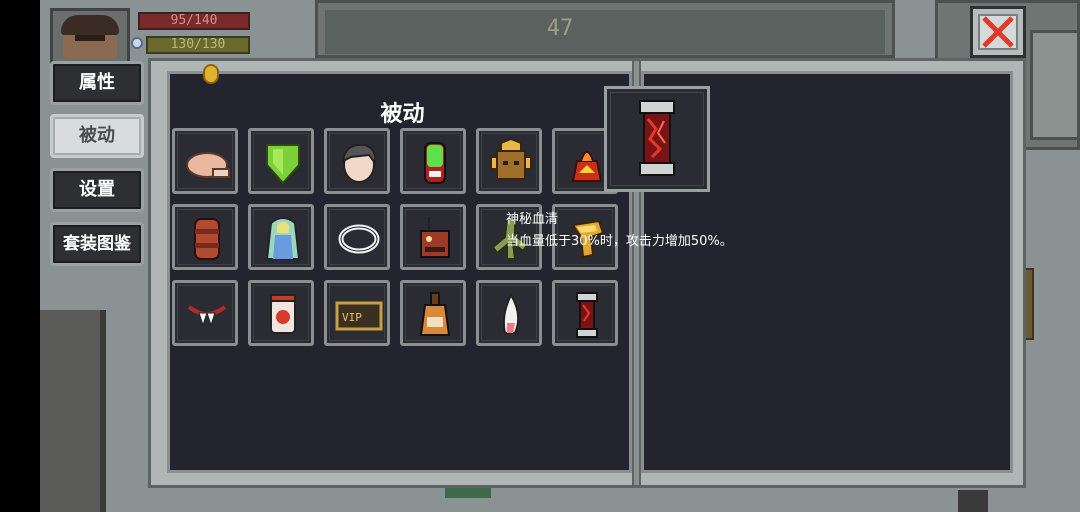 The width and height of the screenshot is (1080, 512). What do you see at coordinates (97, 136) in the screenshot?
I see `tab-passive: 被动` at bounding box center [97, 136].